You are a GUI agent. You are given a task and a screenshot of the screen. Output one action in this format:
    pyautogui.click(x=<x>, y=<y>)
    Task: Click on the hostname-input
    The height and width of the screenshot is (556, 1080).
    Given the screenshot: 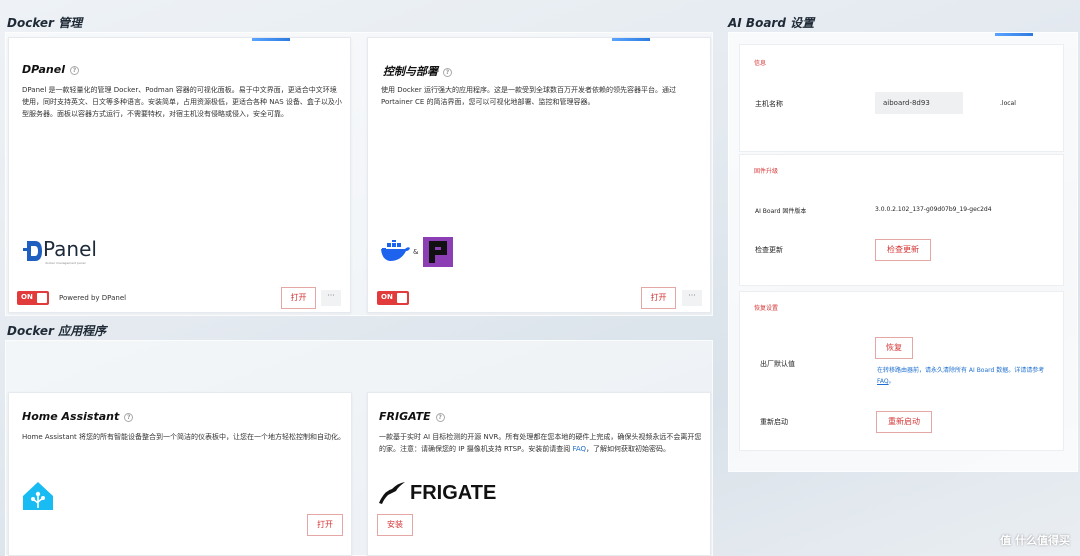 What is the action you would take?
    pyautogui.click(x=919, y=103)
    